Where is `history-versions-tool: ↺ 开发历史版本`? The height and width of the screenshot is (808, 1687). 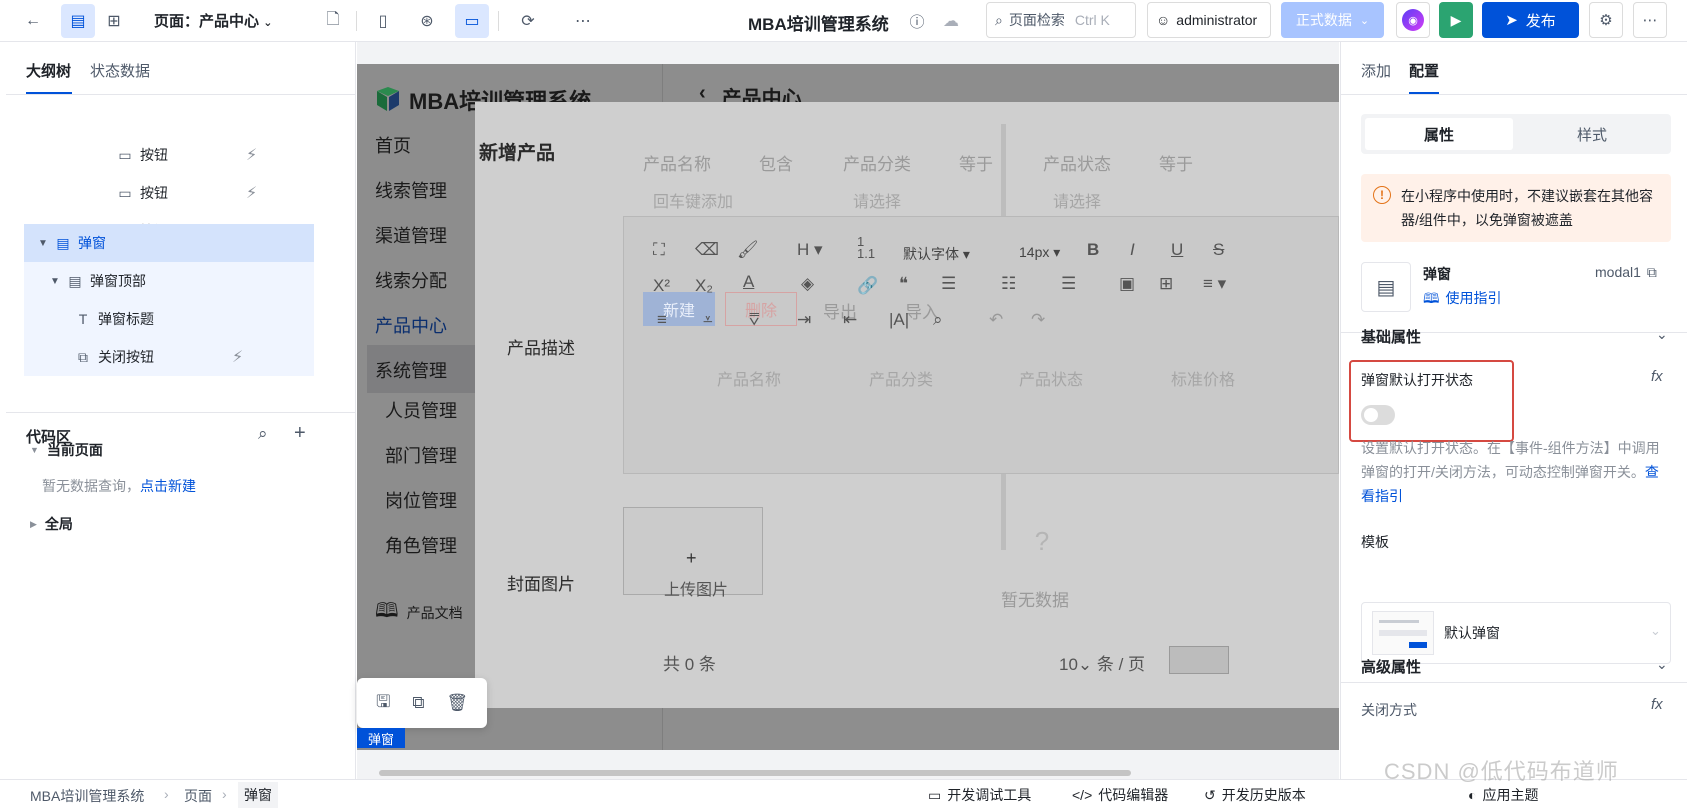
history-versions-tool: ↺ 开发历史版本 is located at coordinates (1255, 795).